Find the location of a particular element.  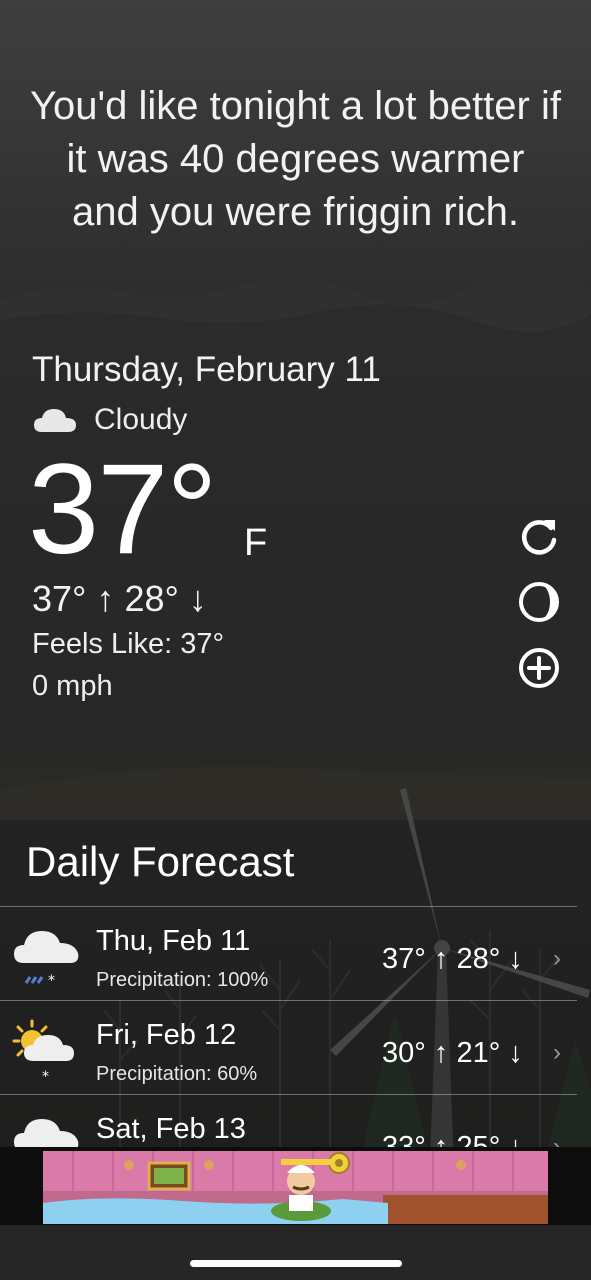

condition-row: Cloudy is located at coordinates (109, 420).